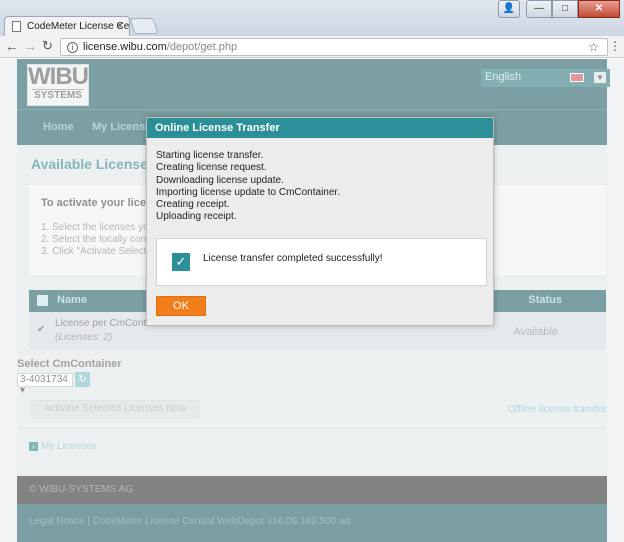  Describe the element at coordinates (72, 47) in the screenshot. I see `info-icon: i` at that location.